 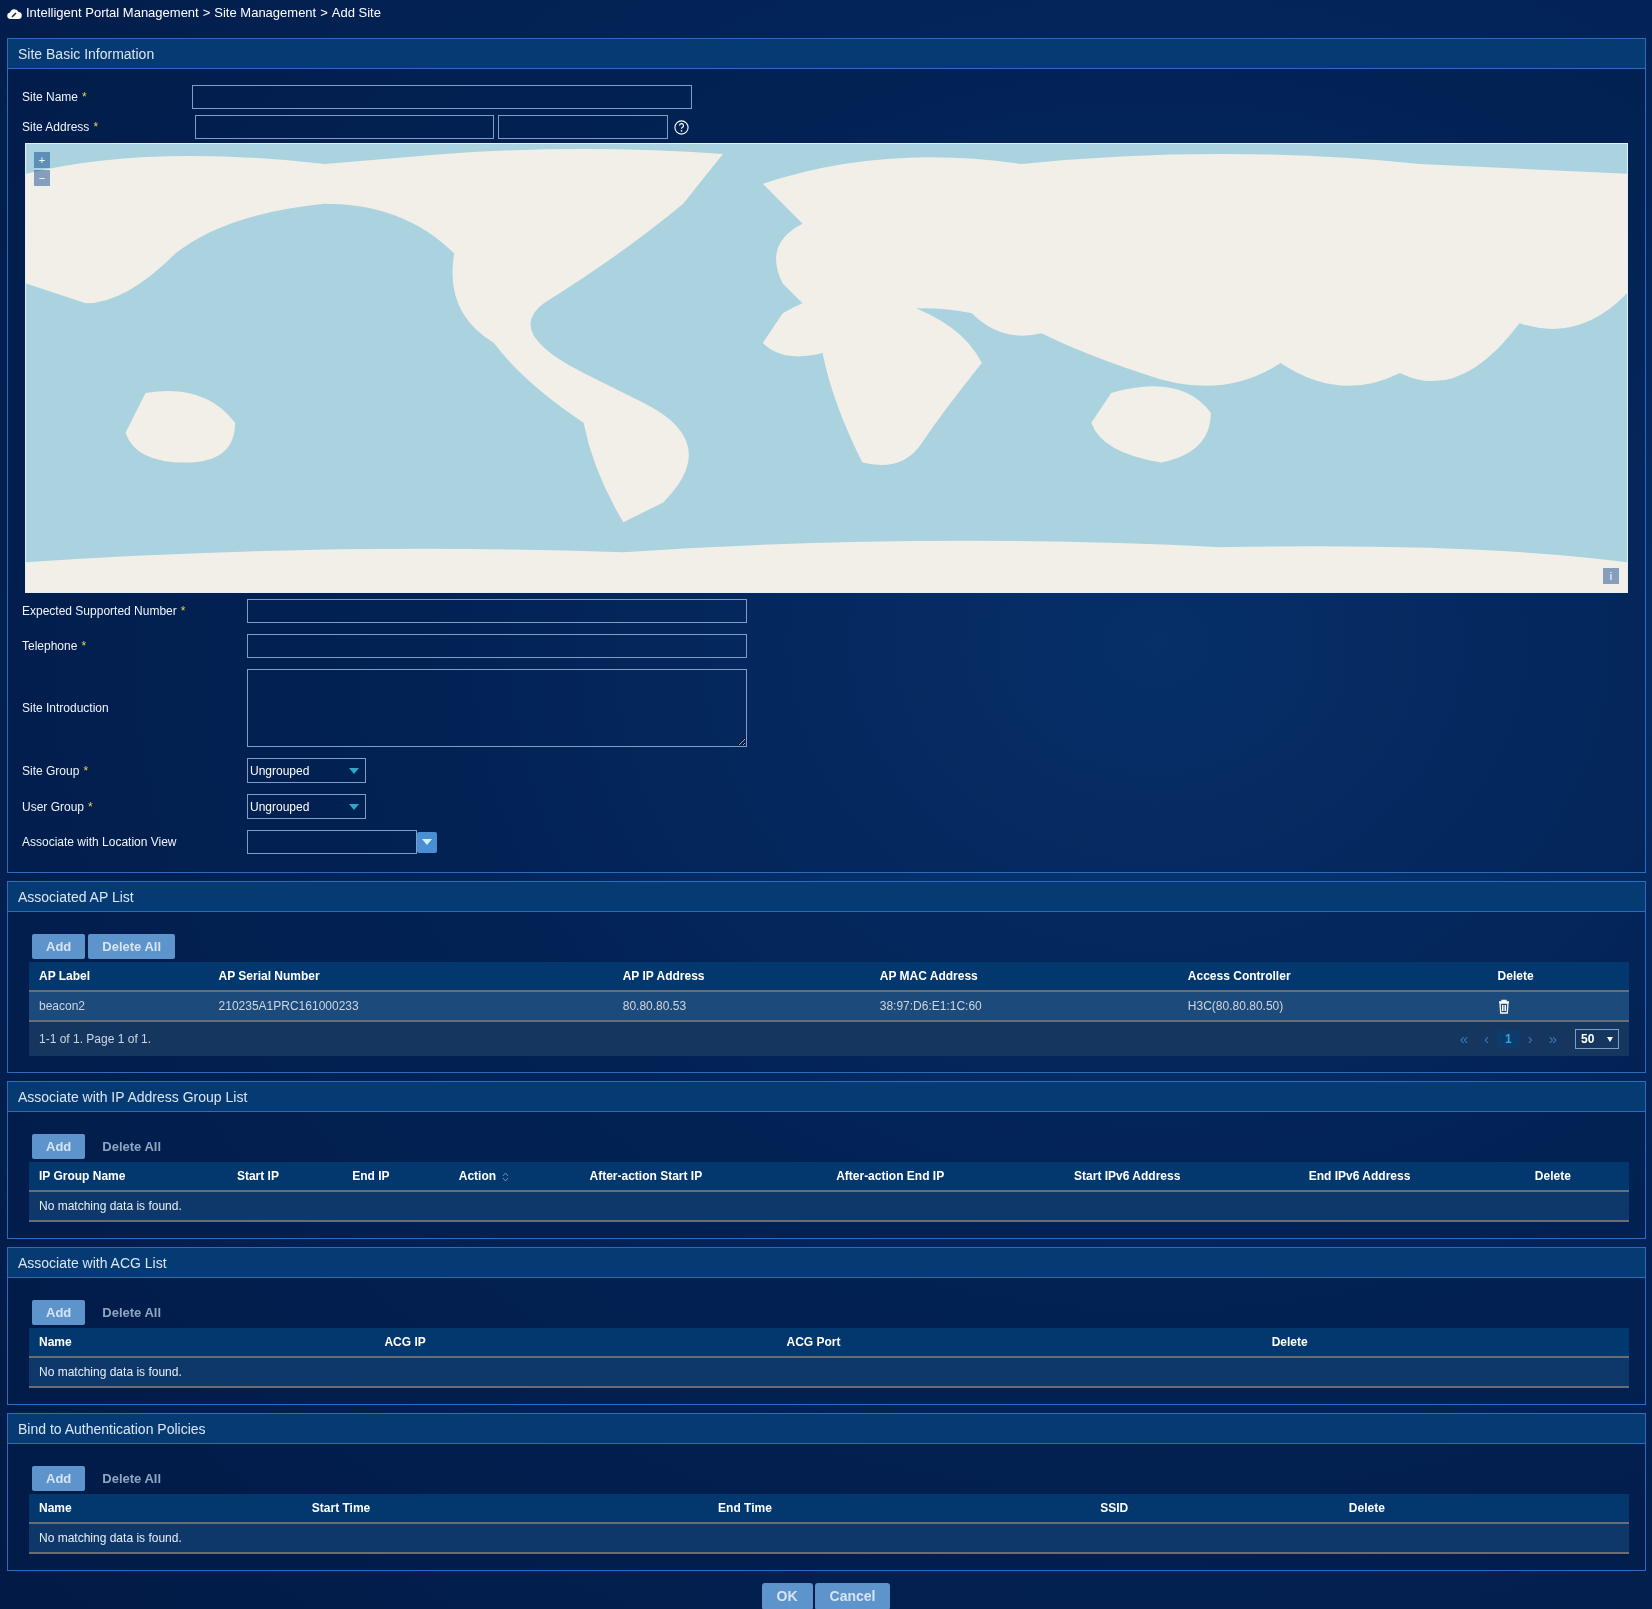 I want to click on table-cell: H3C(80.80.80.50), so click(x=1332, y=1006).